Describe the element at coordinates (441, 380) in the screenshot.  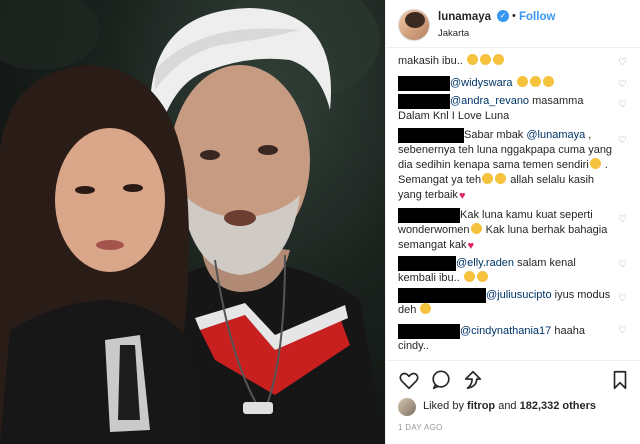
I see `comment-icon` at that location.